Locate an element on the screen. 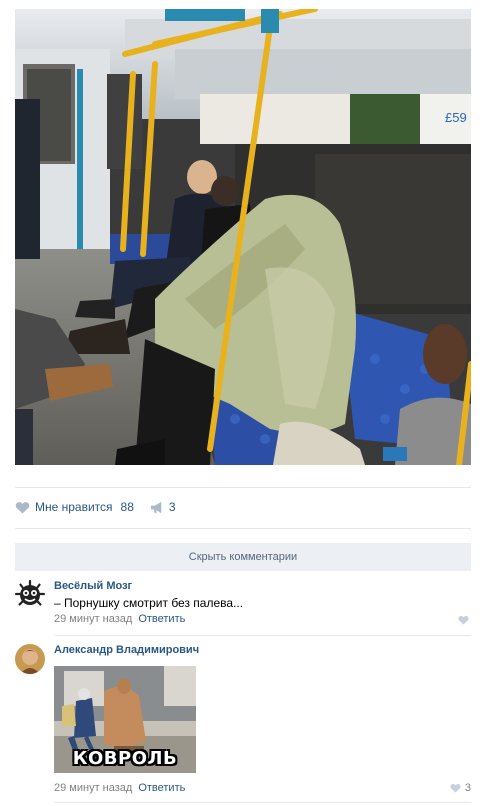 Image resolution: width=485 pixels, height=806 pixels. user-photo-avatar is located at coordinates (30, 659).